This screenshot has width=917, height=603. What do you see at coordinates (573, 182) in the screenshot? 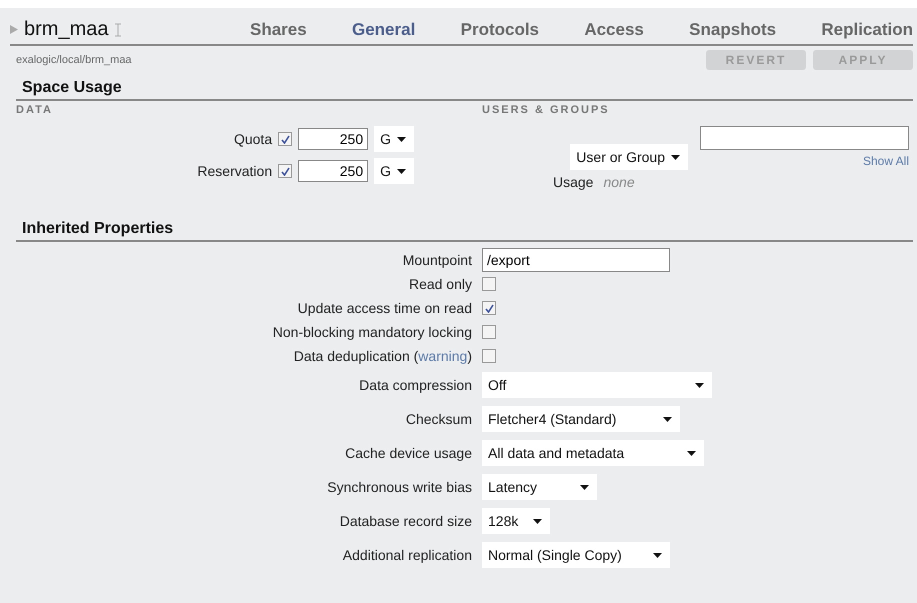
I see `usage-label: Usage` at bounding box center [573, 182].